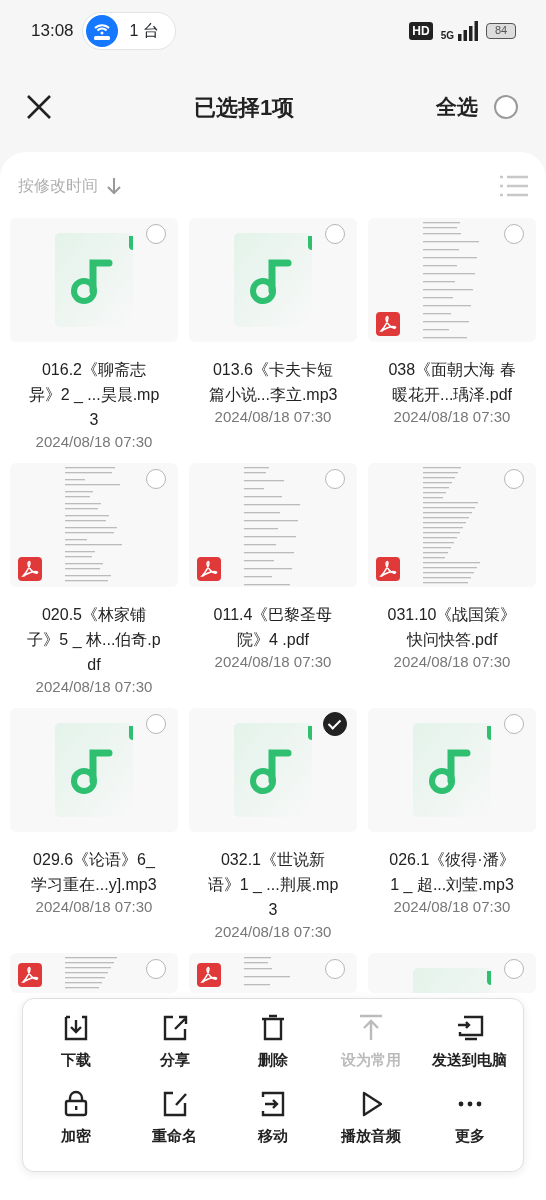 The height and width of the screenshot is (1200, 546). I want to click on action-button: 移动, so click(273, 1123).